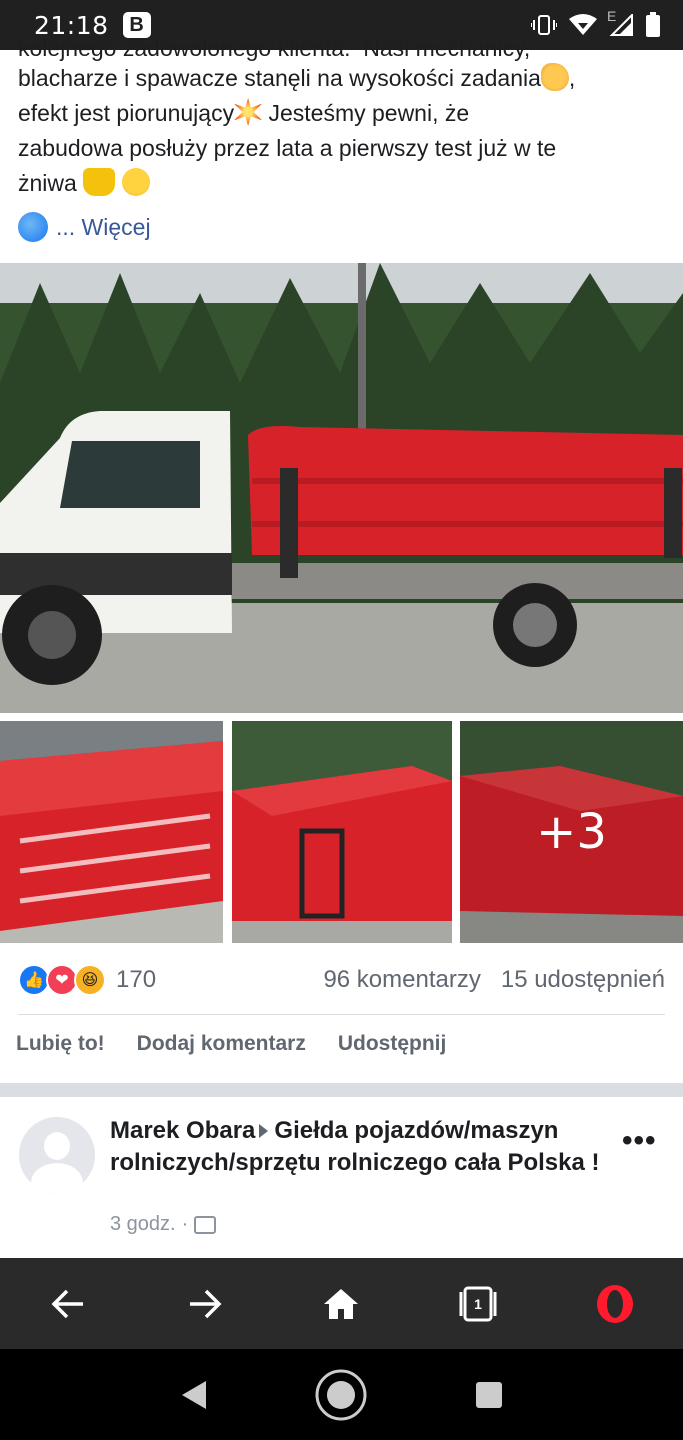 Image resolution: width=683 pixels, height=1440 pixels. Describe the element at coordinates (341, 1014) in the screenshot. I see `divider` at that location.